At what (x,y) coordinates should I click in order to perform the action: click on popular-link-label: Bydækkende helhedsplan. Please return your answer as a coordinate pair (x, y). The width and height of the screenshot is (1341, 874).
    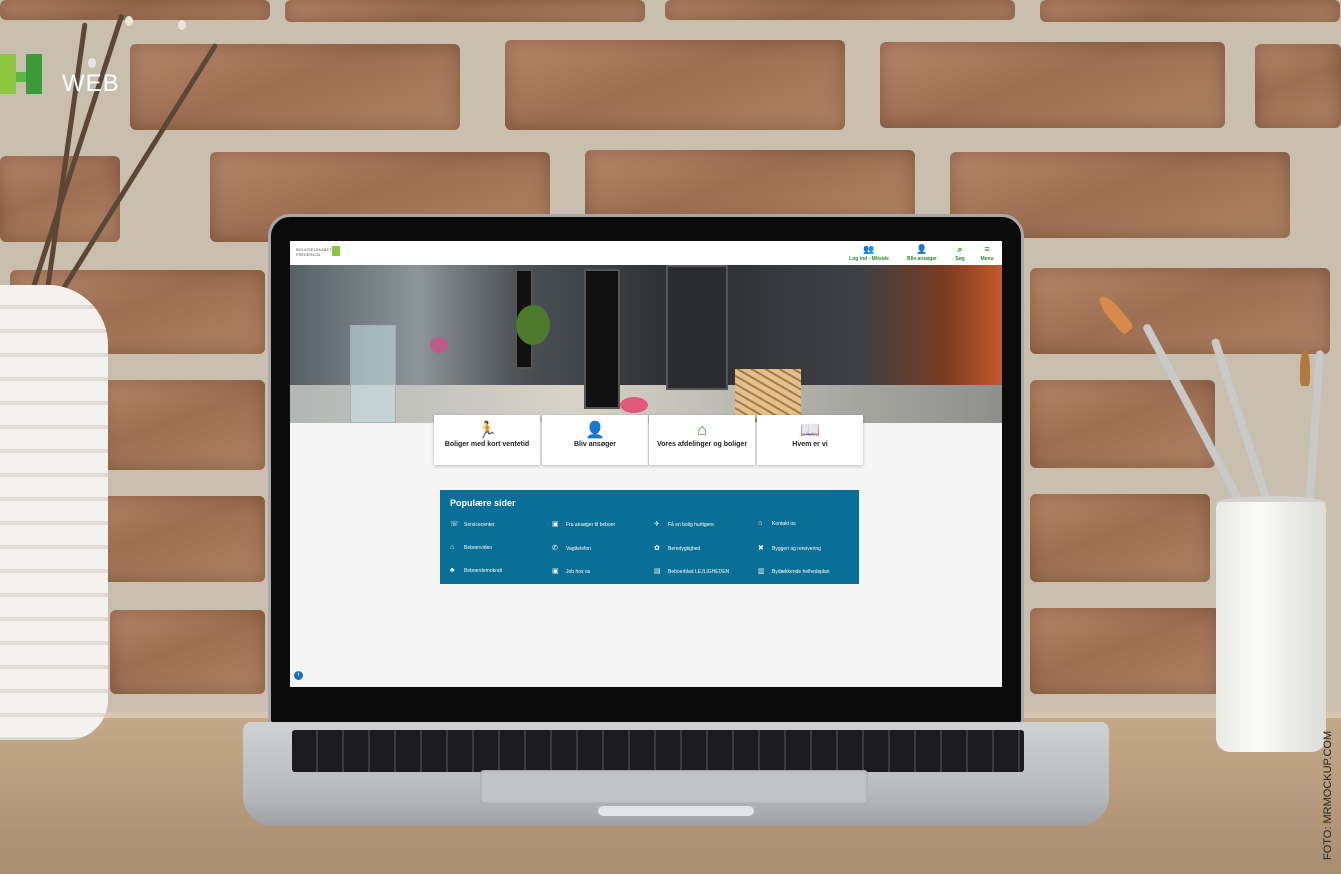
    Looking at the image, I should click on (801, 572).